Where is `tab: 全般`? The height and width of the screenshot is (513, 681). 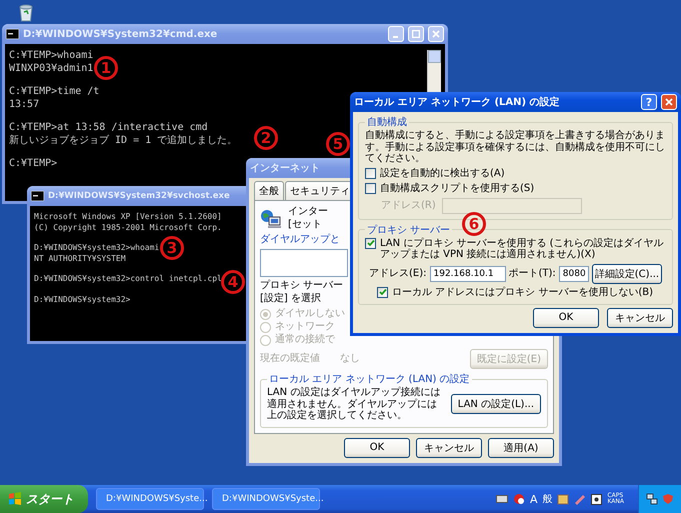
tab: 全般 is located at coordinates (269, 190).